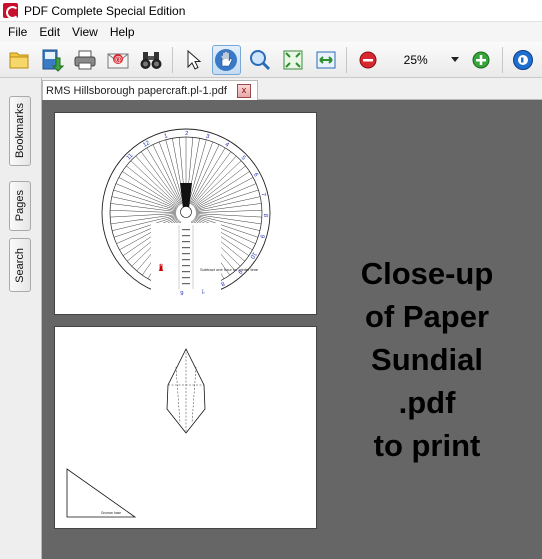 This screenshot has width=542, height=559. What do you see at coordinates (136, 90) in the screenshot?
I see `tab-document-label: RMS Hillsborough papercraft.pl-1.pdf` at bounding box center [136, 90].